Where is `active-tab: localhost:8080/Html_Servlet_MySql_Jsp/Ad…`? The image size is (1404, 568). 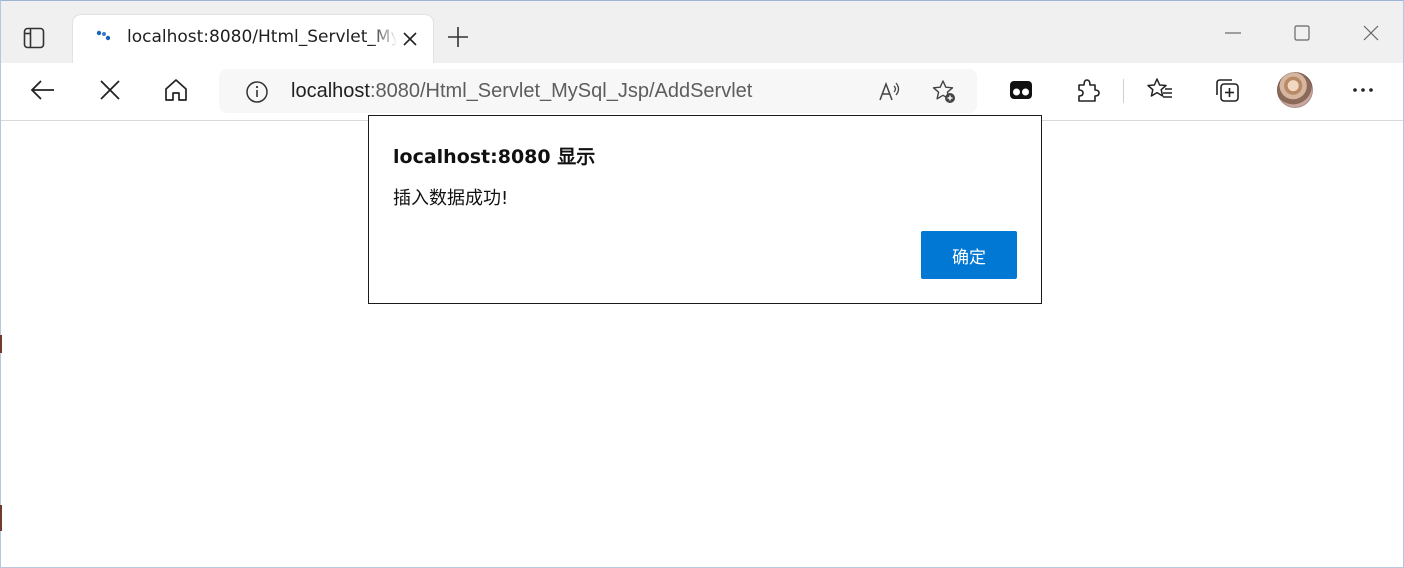
active-tab: localhost:8080/Html_Servlet_MySql_Jsp/Ad… is located at coordinates (253, 39).